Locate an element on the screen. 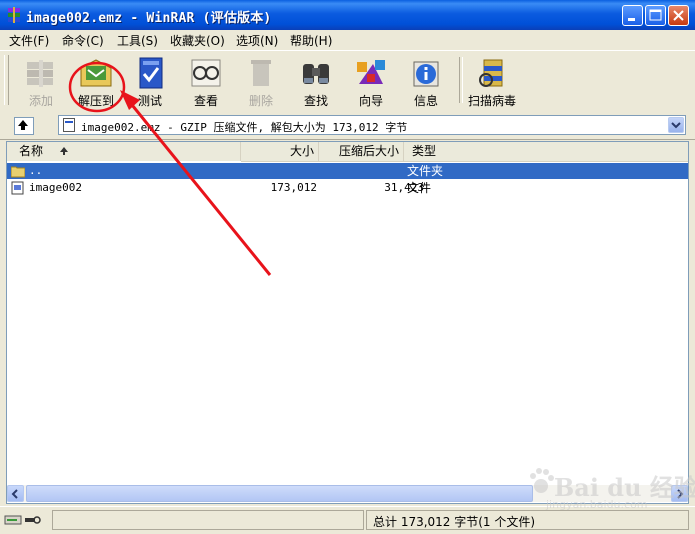 The height and width of the screenshot is (534, 695). column-name: 名称 is located at coordinates (124, 151).